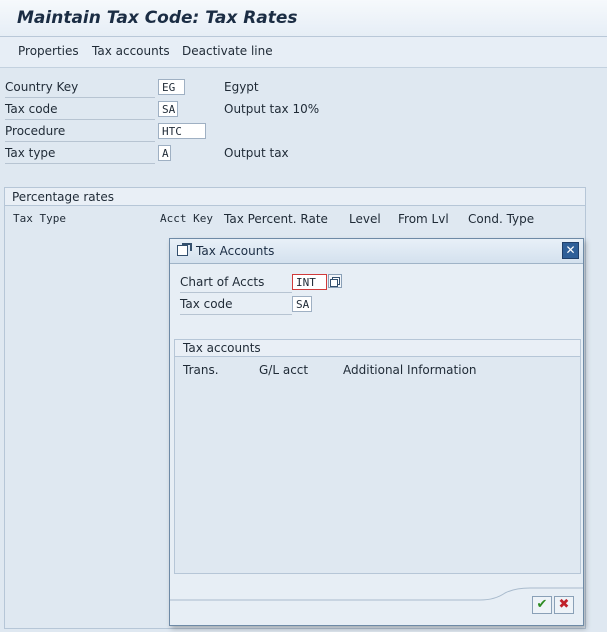  I want to click on procedure-label: Procedure, so click(80, 131).